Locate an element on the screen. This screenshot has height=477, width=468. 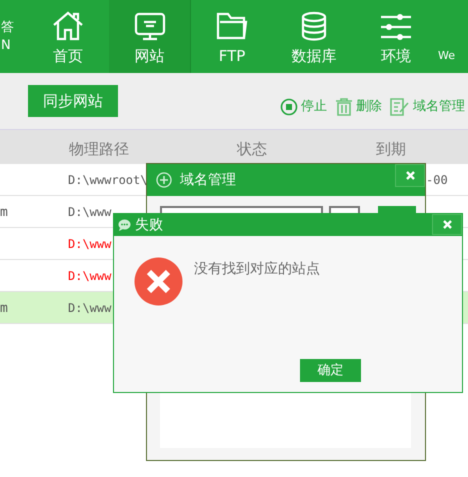
error-message: 没有找到对应的站点 is located at coordinates (257, 269).